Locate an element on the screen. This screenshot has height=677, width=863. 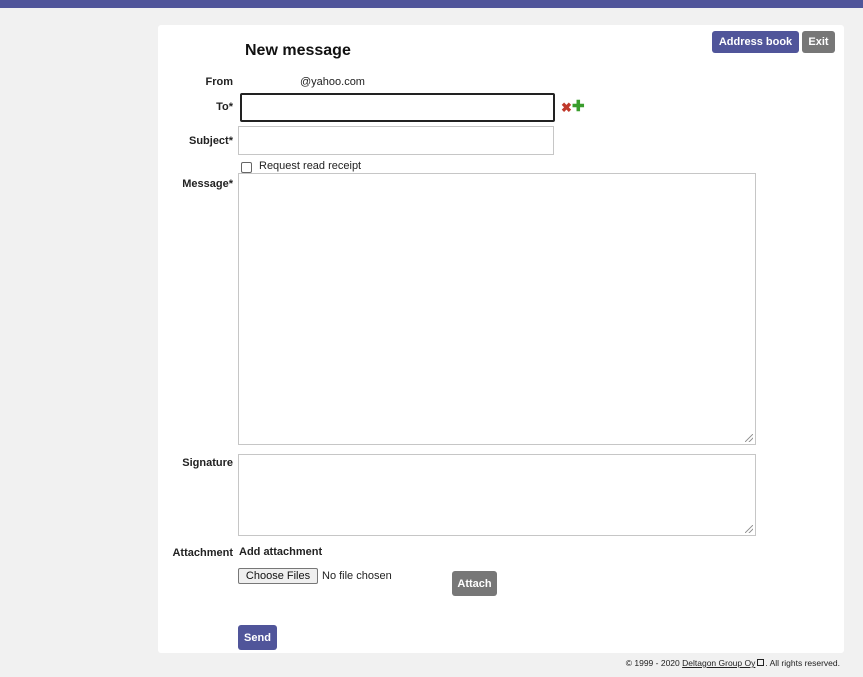
add-recipient-icon: ✚ is located at coordinates (578, 106).